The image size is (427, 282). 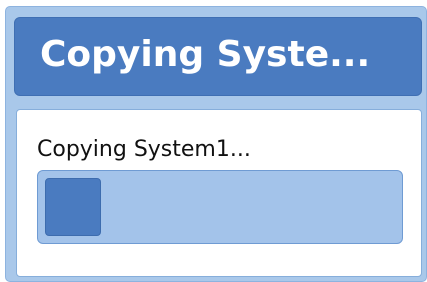 I want to click on progress-fill, so click(x=73, y=207).